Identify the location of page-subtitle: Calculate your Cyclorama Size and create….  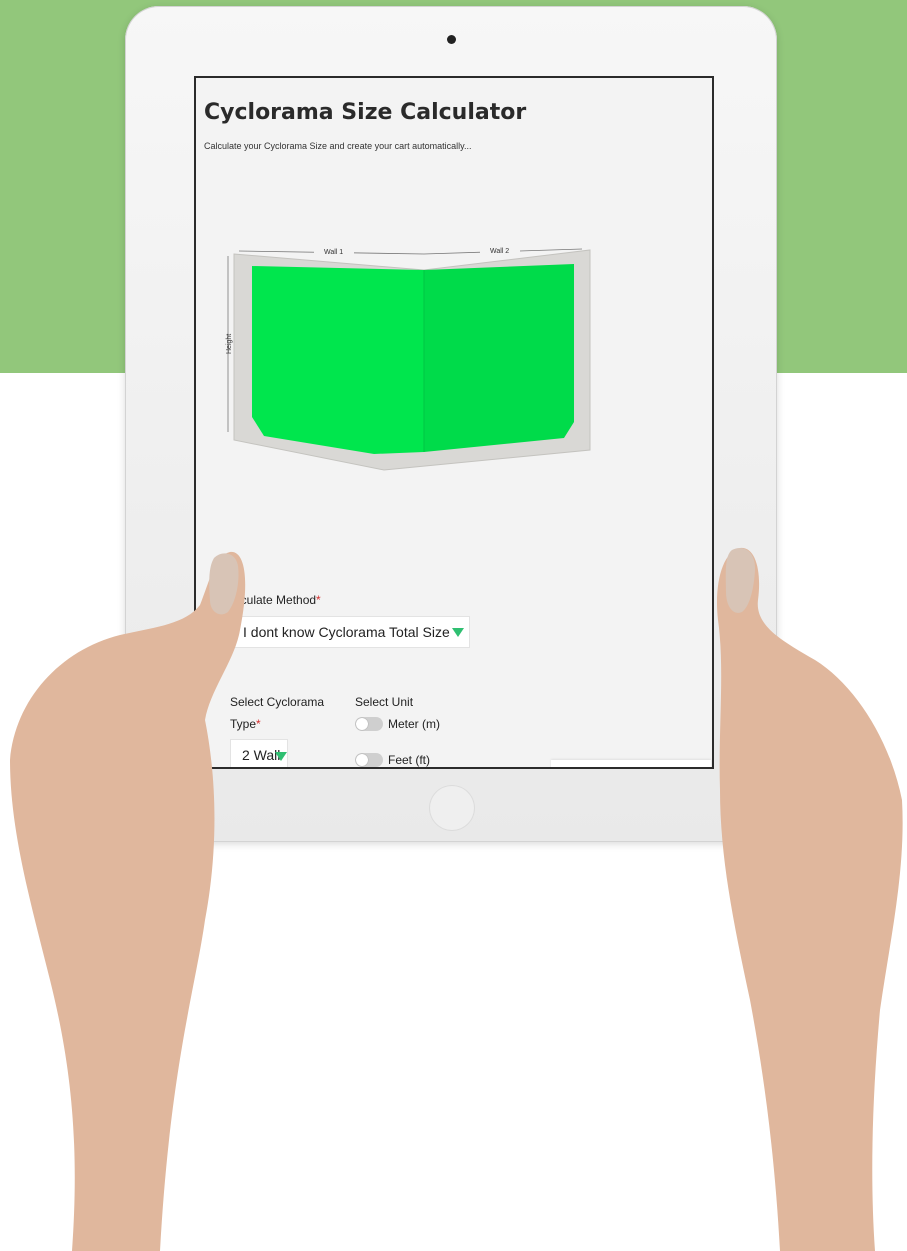
(338, 146).